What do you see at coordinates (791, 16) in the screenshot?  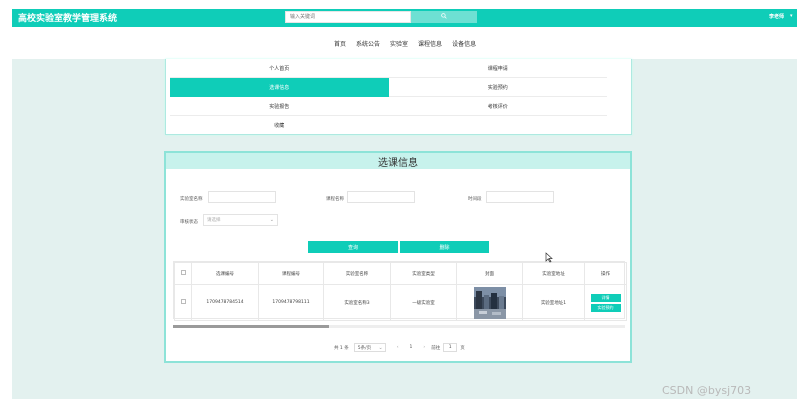 I see `chevron-down-icon: ▾` at bounding box center [791, 16].